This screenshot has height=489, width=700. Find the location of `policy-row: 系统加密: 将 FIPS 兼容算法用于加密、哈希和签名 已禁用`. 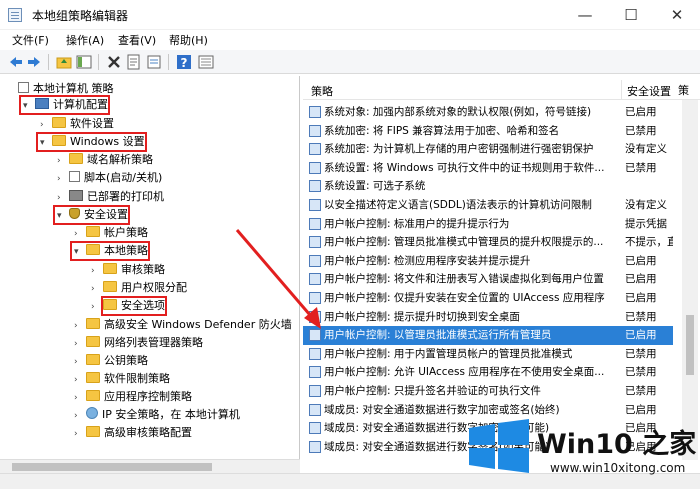

policy-row: 系统加密: 将 FIPS 兼容算法用于加密、哈希和签名 已禁用 is located at coordinates (488, 131).